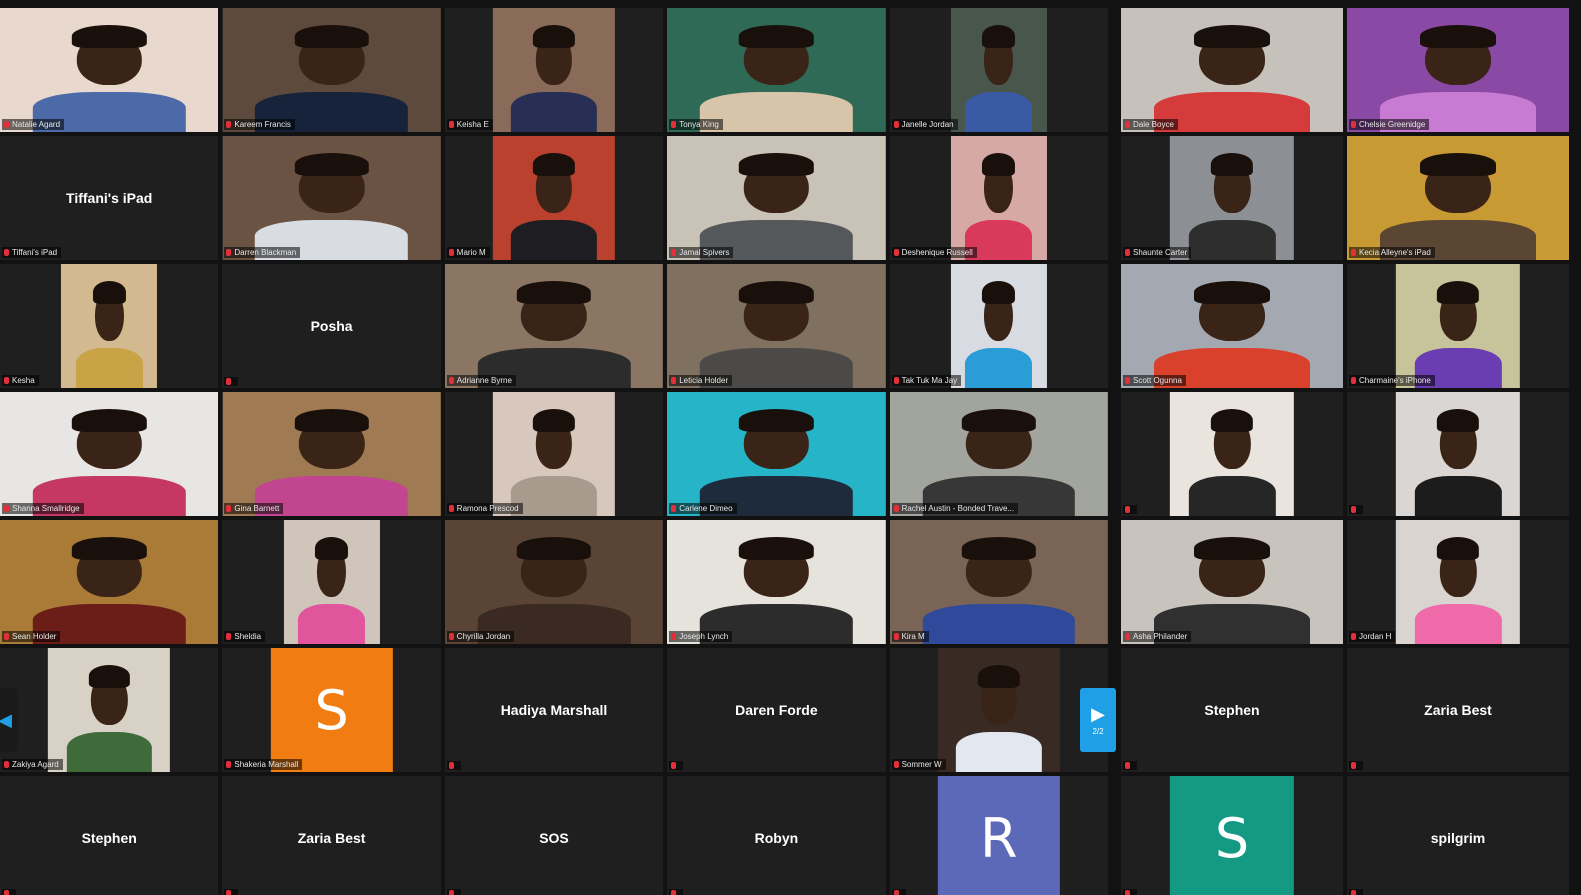 Image resolution: width=1581 pixels, height=895 pixels. Describe the element at coordinates (331, 70) in the screenshot. I see `participant-tile: Kareem Francis` at that location.